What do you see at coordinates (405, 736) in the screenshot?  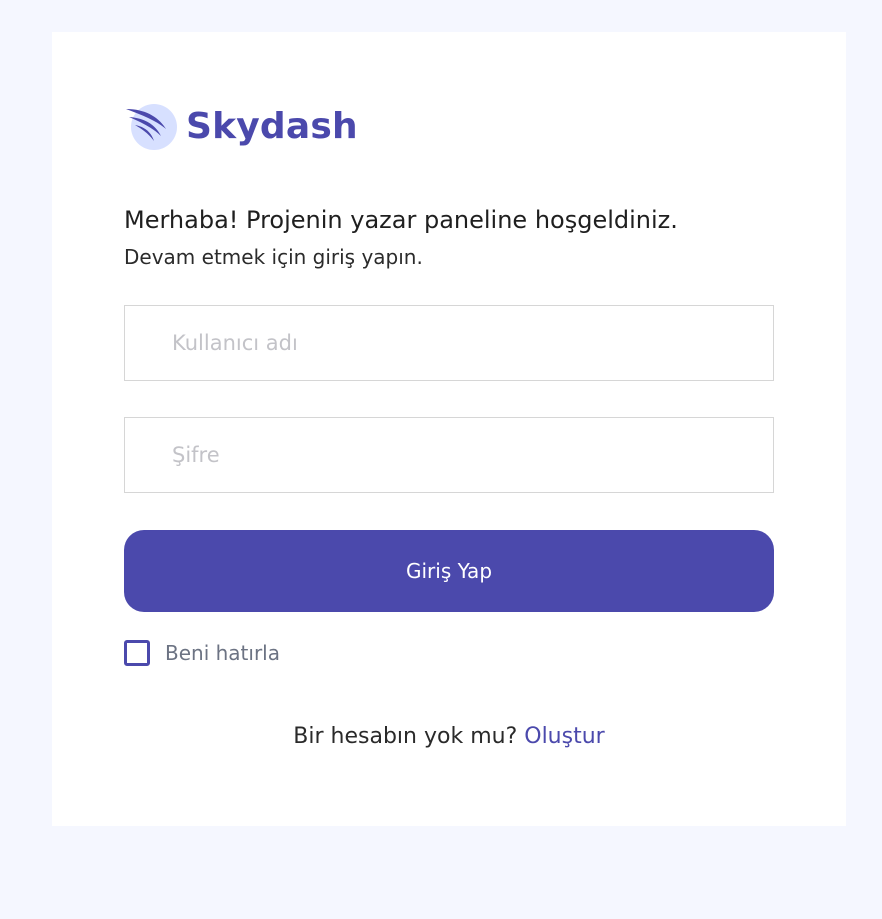 I see `signup-prompt-text: Bir hesabın yok mu?` at bounding box center [405, 736].